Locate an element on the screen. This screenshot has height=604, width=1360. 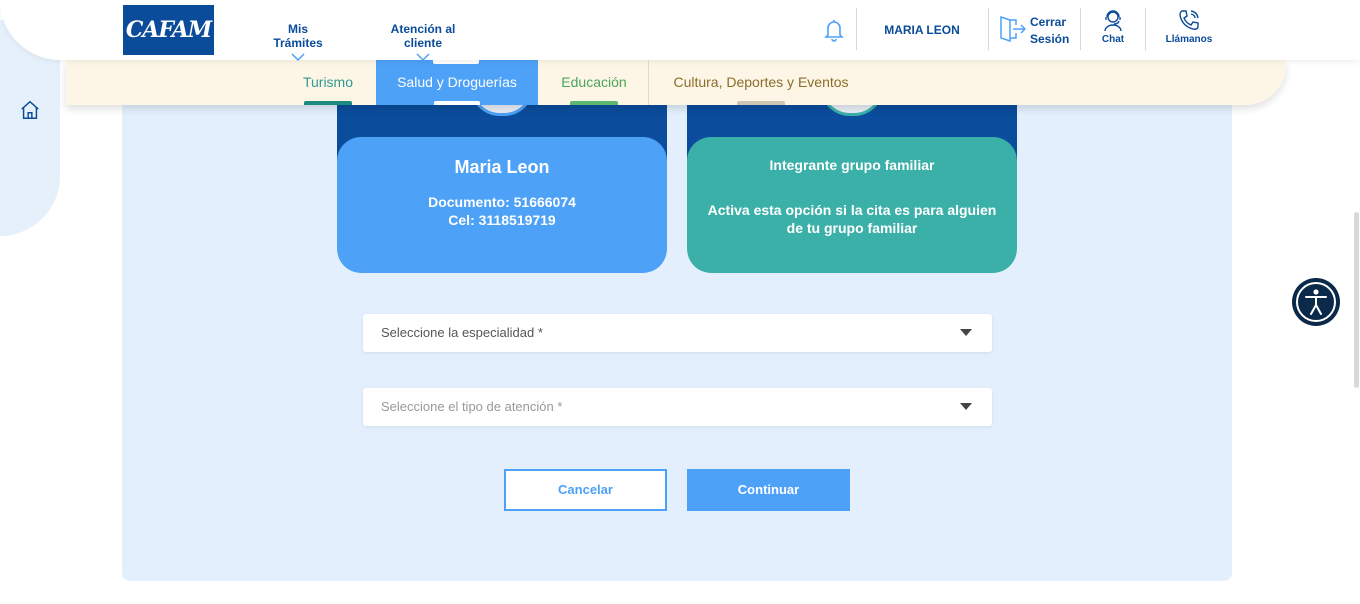
tab-salud-label: Salud y Droguerías is located at coordinates (457, 82).